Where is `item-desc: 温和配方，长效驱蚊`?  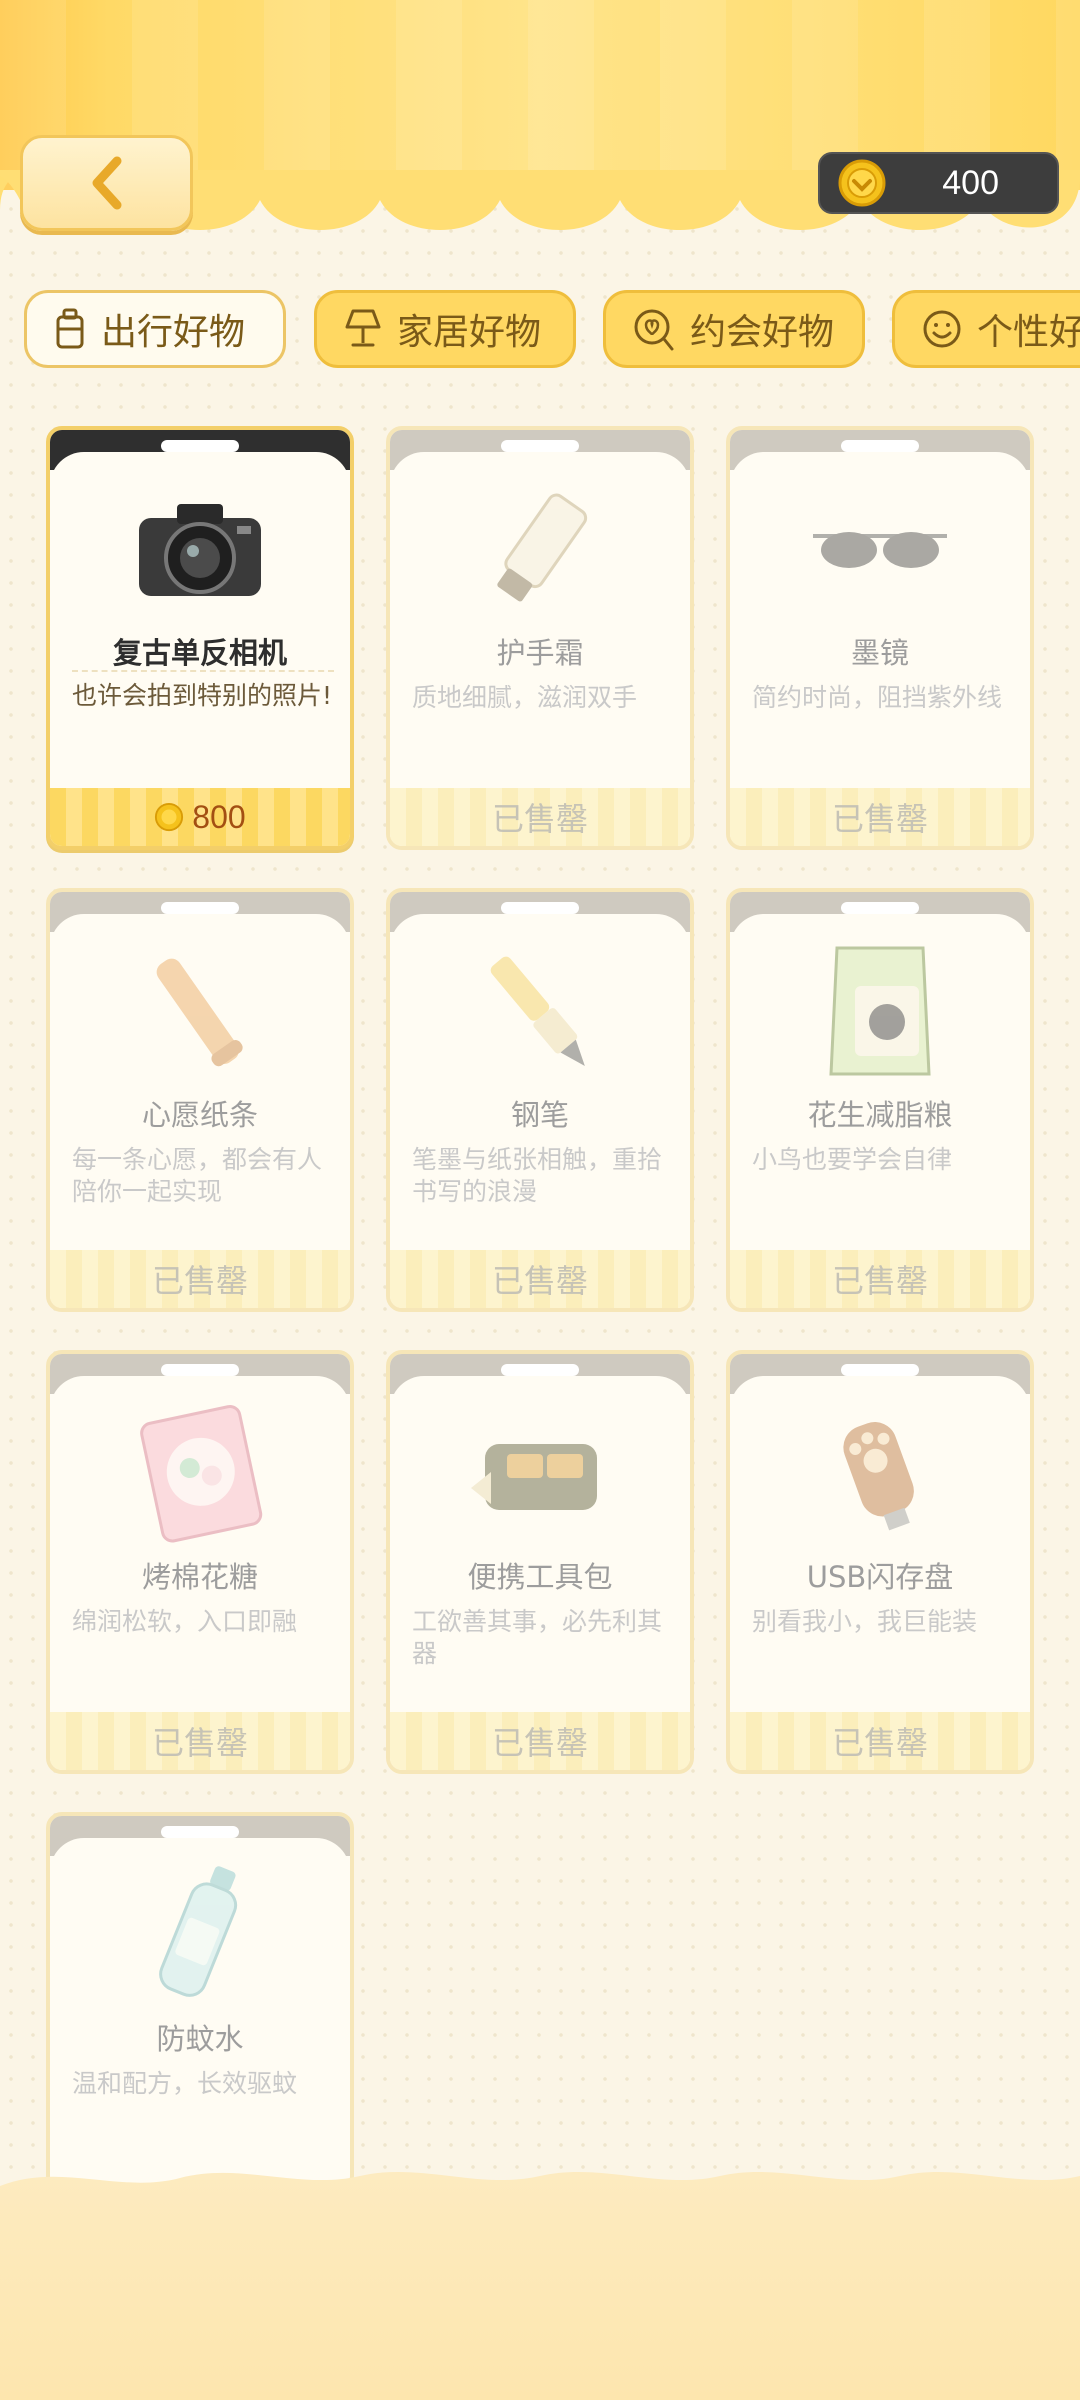
item-desc: 温和配方，长效驱蚊 is located at coordinates (185, 2083).